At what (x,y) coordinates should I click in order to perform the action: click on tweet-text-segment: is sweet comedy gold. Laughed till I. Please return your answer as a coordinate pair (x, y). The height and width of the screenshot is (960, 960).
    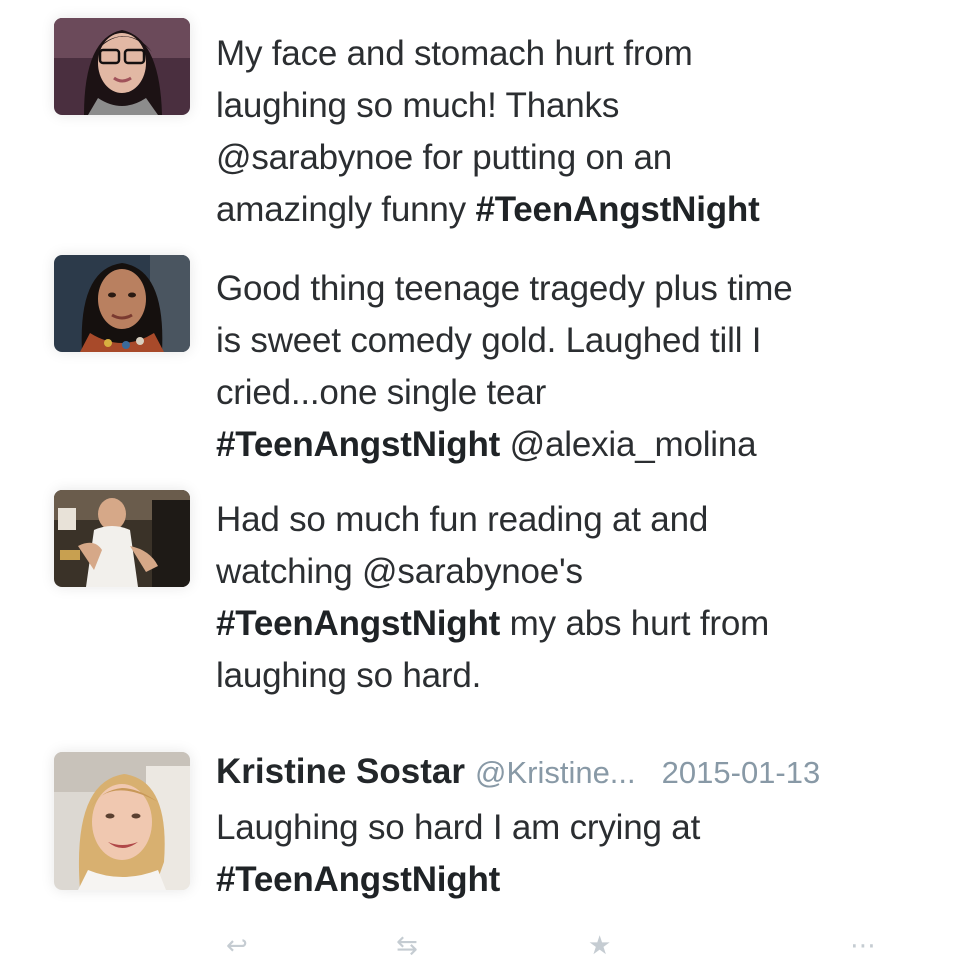
    Looking at the image, I should click on (489, 340).